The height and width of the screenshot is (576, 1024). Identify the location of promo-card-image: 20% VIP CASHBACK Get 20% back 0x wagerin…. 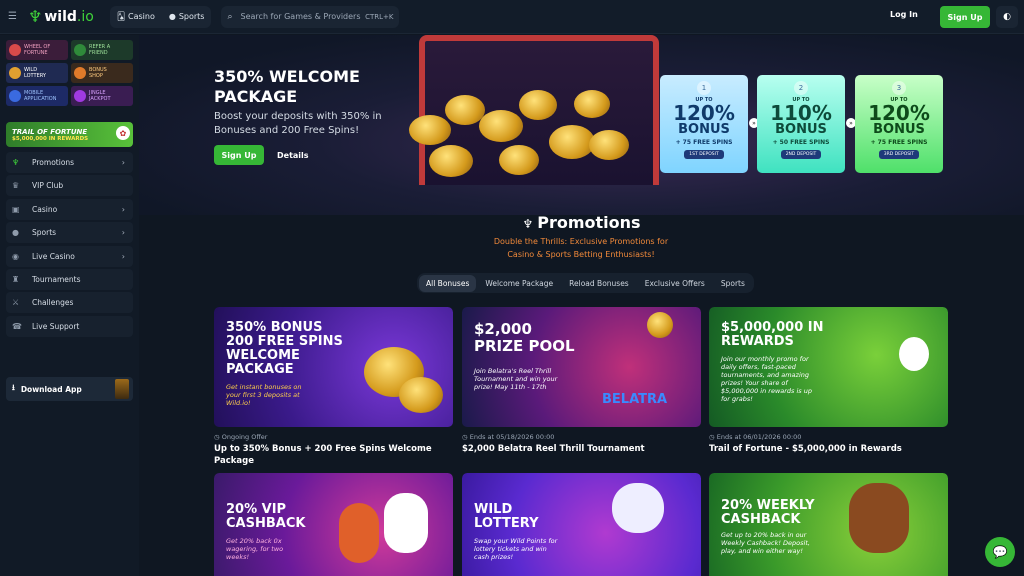
(333, 524).